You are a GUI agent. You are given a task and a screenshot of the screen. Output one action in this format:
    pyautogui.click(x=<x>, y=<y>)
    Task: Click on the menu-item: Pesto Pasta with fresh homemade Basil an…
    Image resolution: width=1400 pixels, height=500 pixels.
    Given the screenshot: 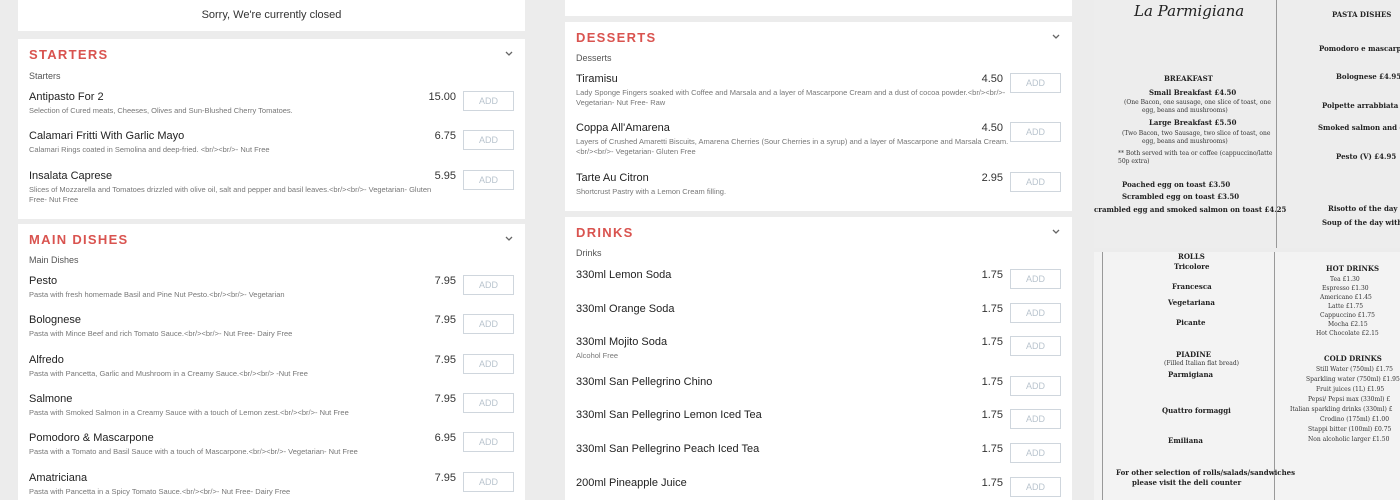 What is the action you would take?
    pyautogui.click(x=271, y=292)
    